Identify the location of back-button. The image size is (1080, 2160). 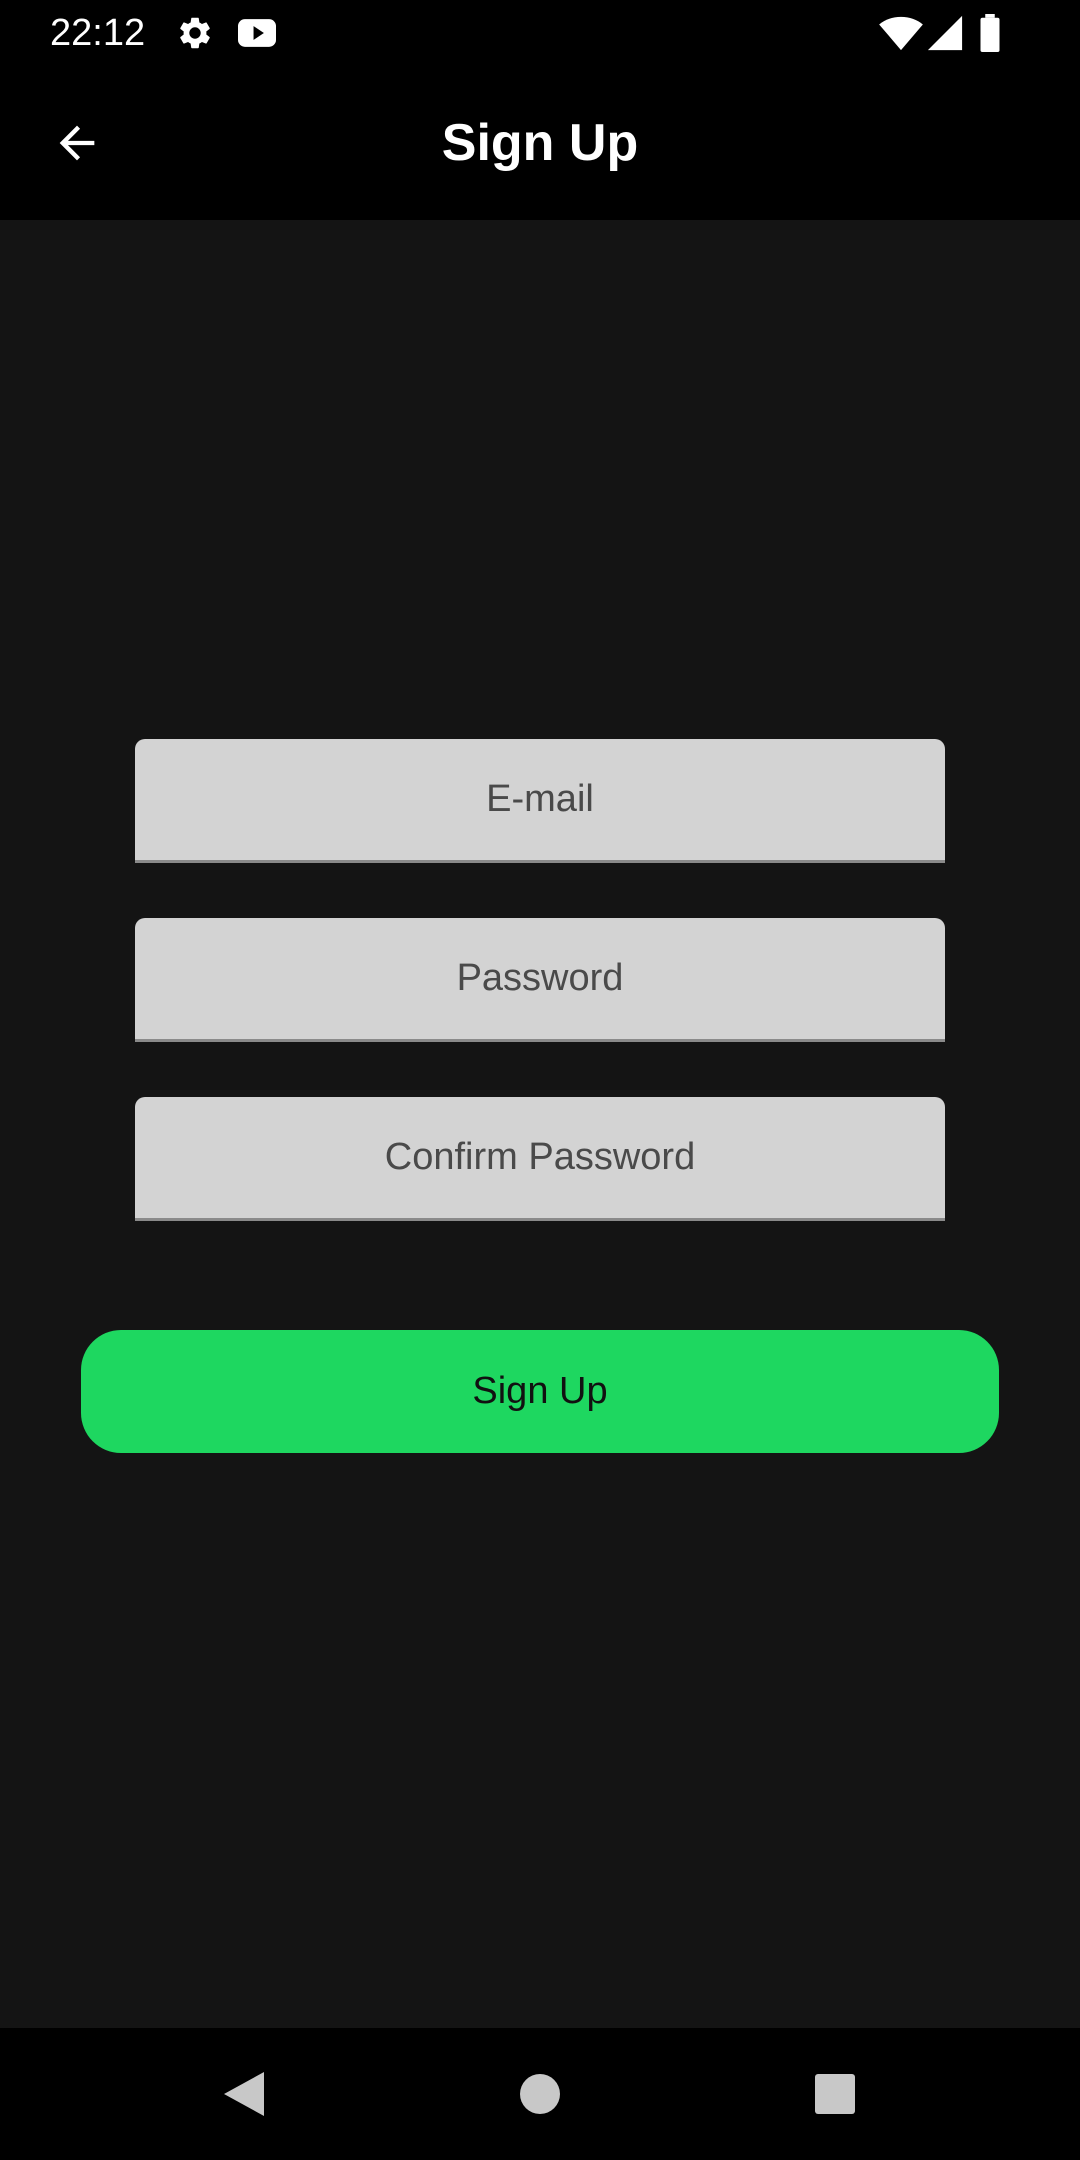
(77, 143).